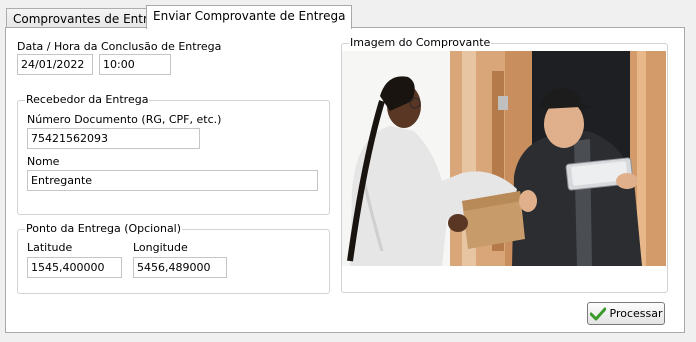  Describe the element at coordinates (160, 247) in the screenshot. I see `longitude-label: Longitude` at that location.